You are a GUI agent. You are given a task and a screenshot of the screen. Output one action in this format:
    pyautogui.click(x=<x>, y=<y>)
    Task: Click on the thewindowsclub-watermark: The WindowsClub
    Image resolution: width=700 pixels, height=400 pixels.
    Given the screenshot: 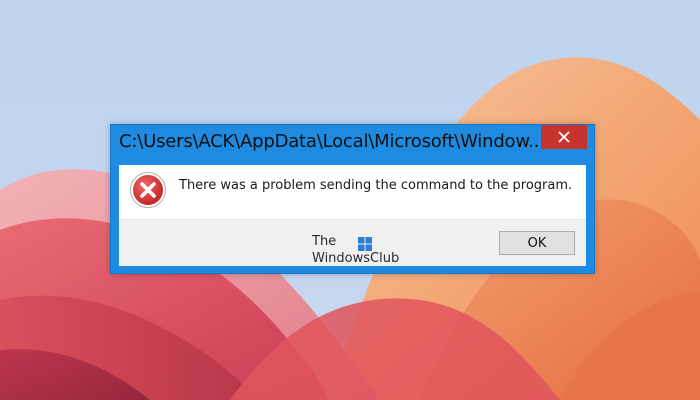 What is the action you would take?
    pyautogui.click(x=372, y=251)
    